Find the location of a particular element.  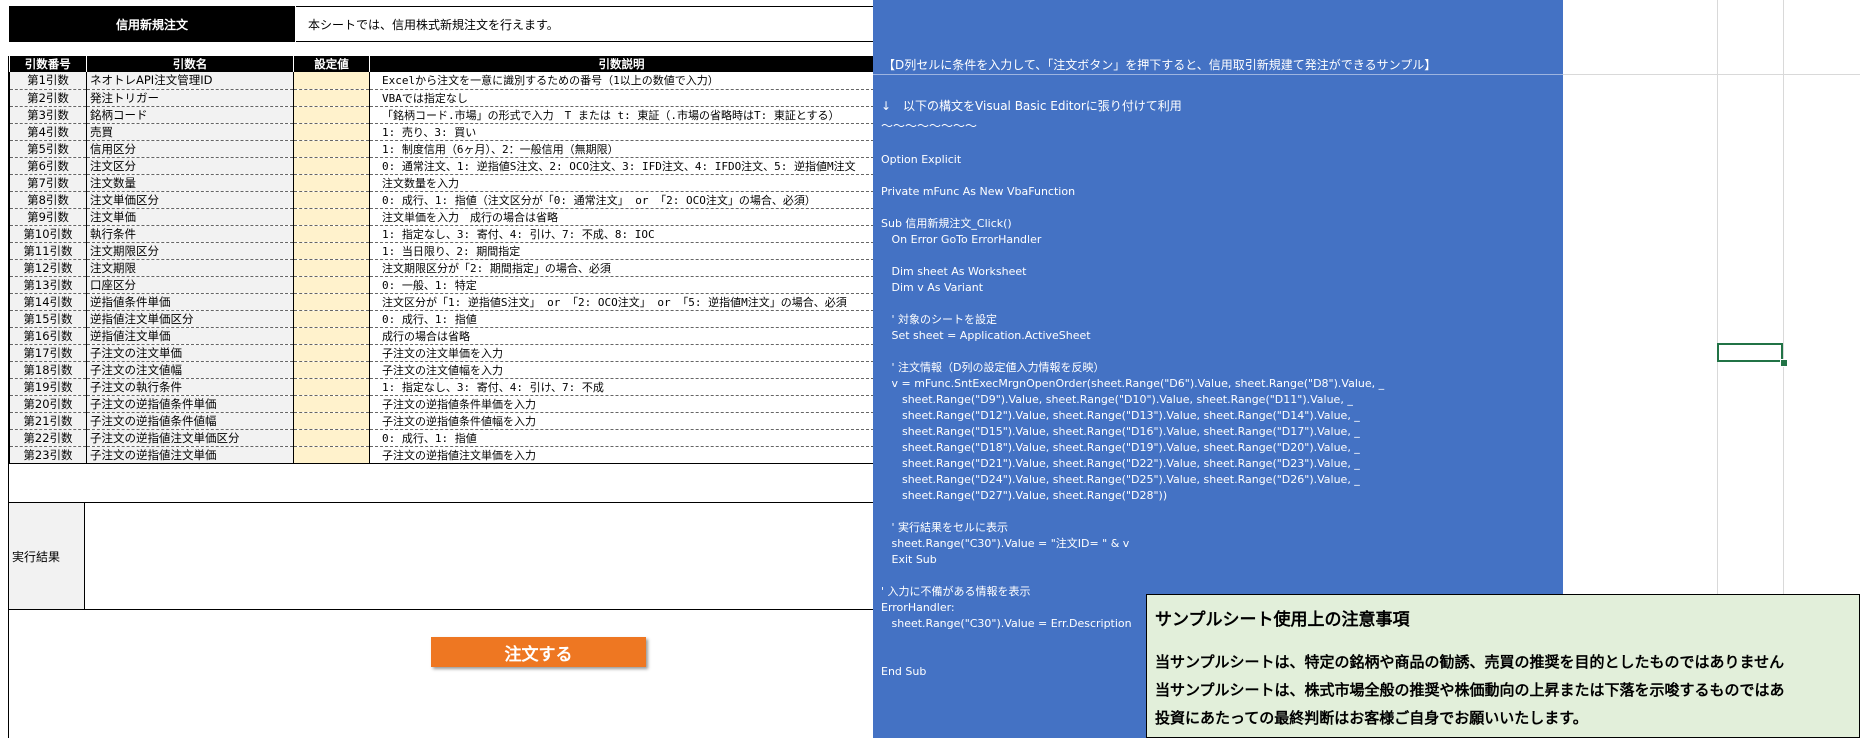

param-name-cell: 注文単価区分 is located at coordinates (190, 200).